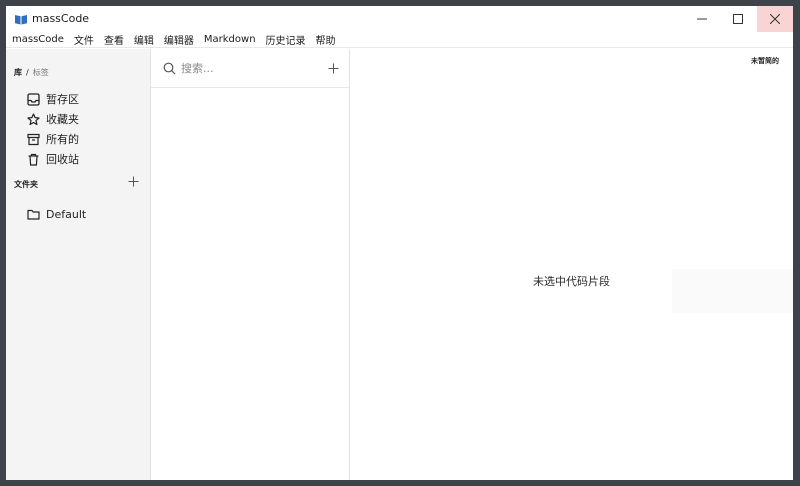 The height and width of the screenshot is (486, 800). Describe the element at coordinates (62, 139) in the screenshot. I see `sidebar-item-label: 所有的` at that location.